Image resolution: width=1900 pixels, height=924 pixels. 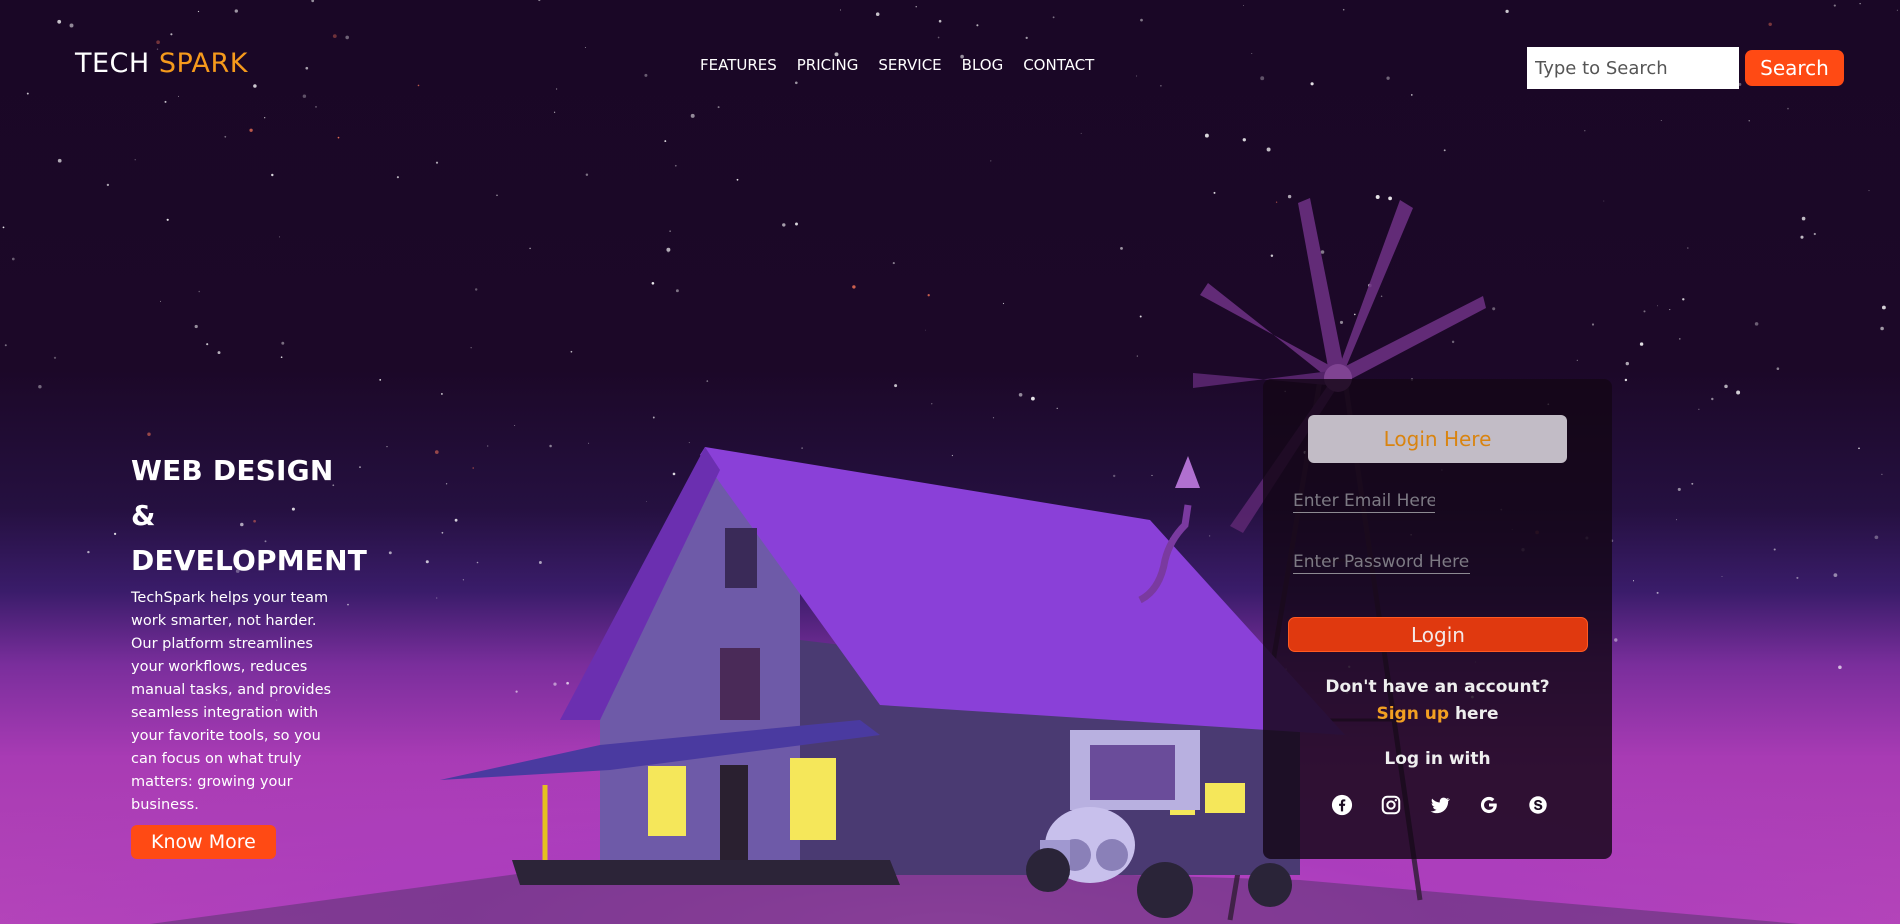 What do you see at coordinates (161, 63) in the screenshot?
I see `site-logo: TECH SPARK` at bounding box center [161, 63].